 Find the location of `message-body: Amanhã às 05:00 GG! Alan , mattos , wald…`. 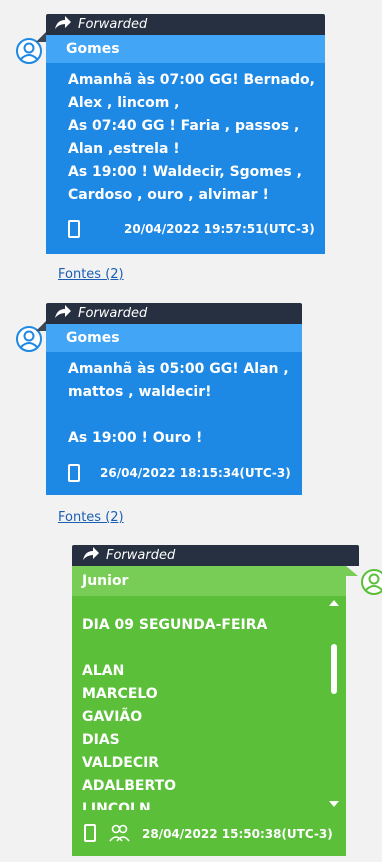

message-body: Amanhã às 05:00 GG! Alan , mattos , wald… is located at coordinates (174, 423).